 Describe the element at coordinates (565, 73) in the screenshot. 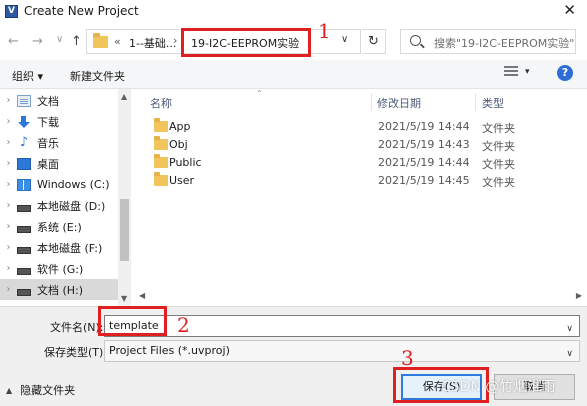

I see `help-icon: ?` at that location.